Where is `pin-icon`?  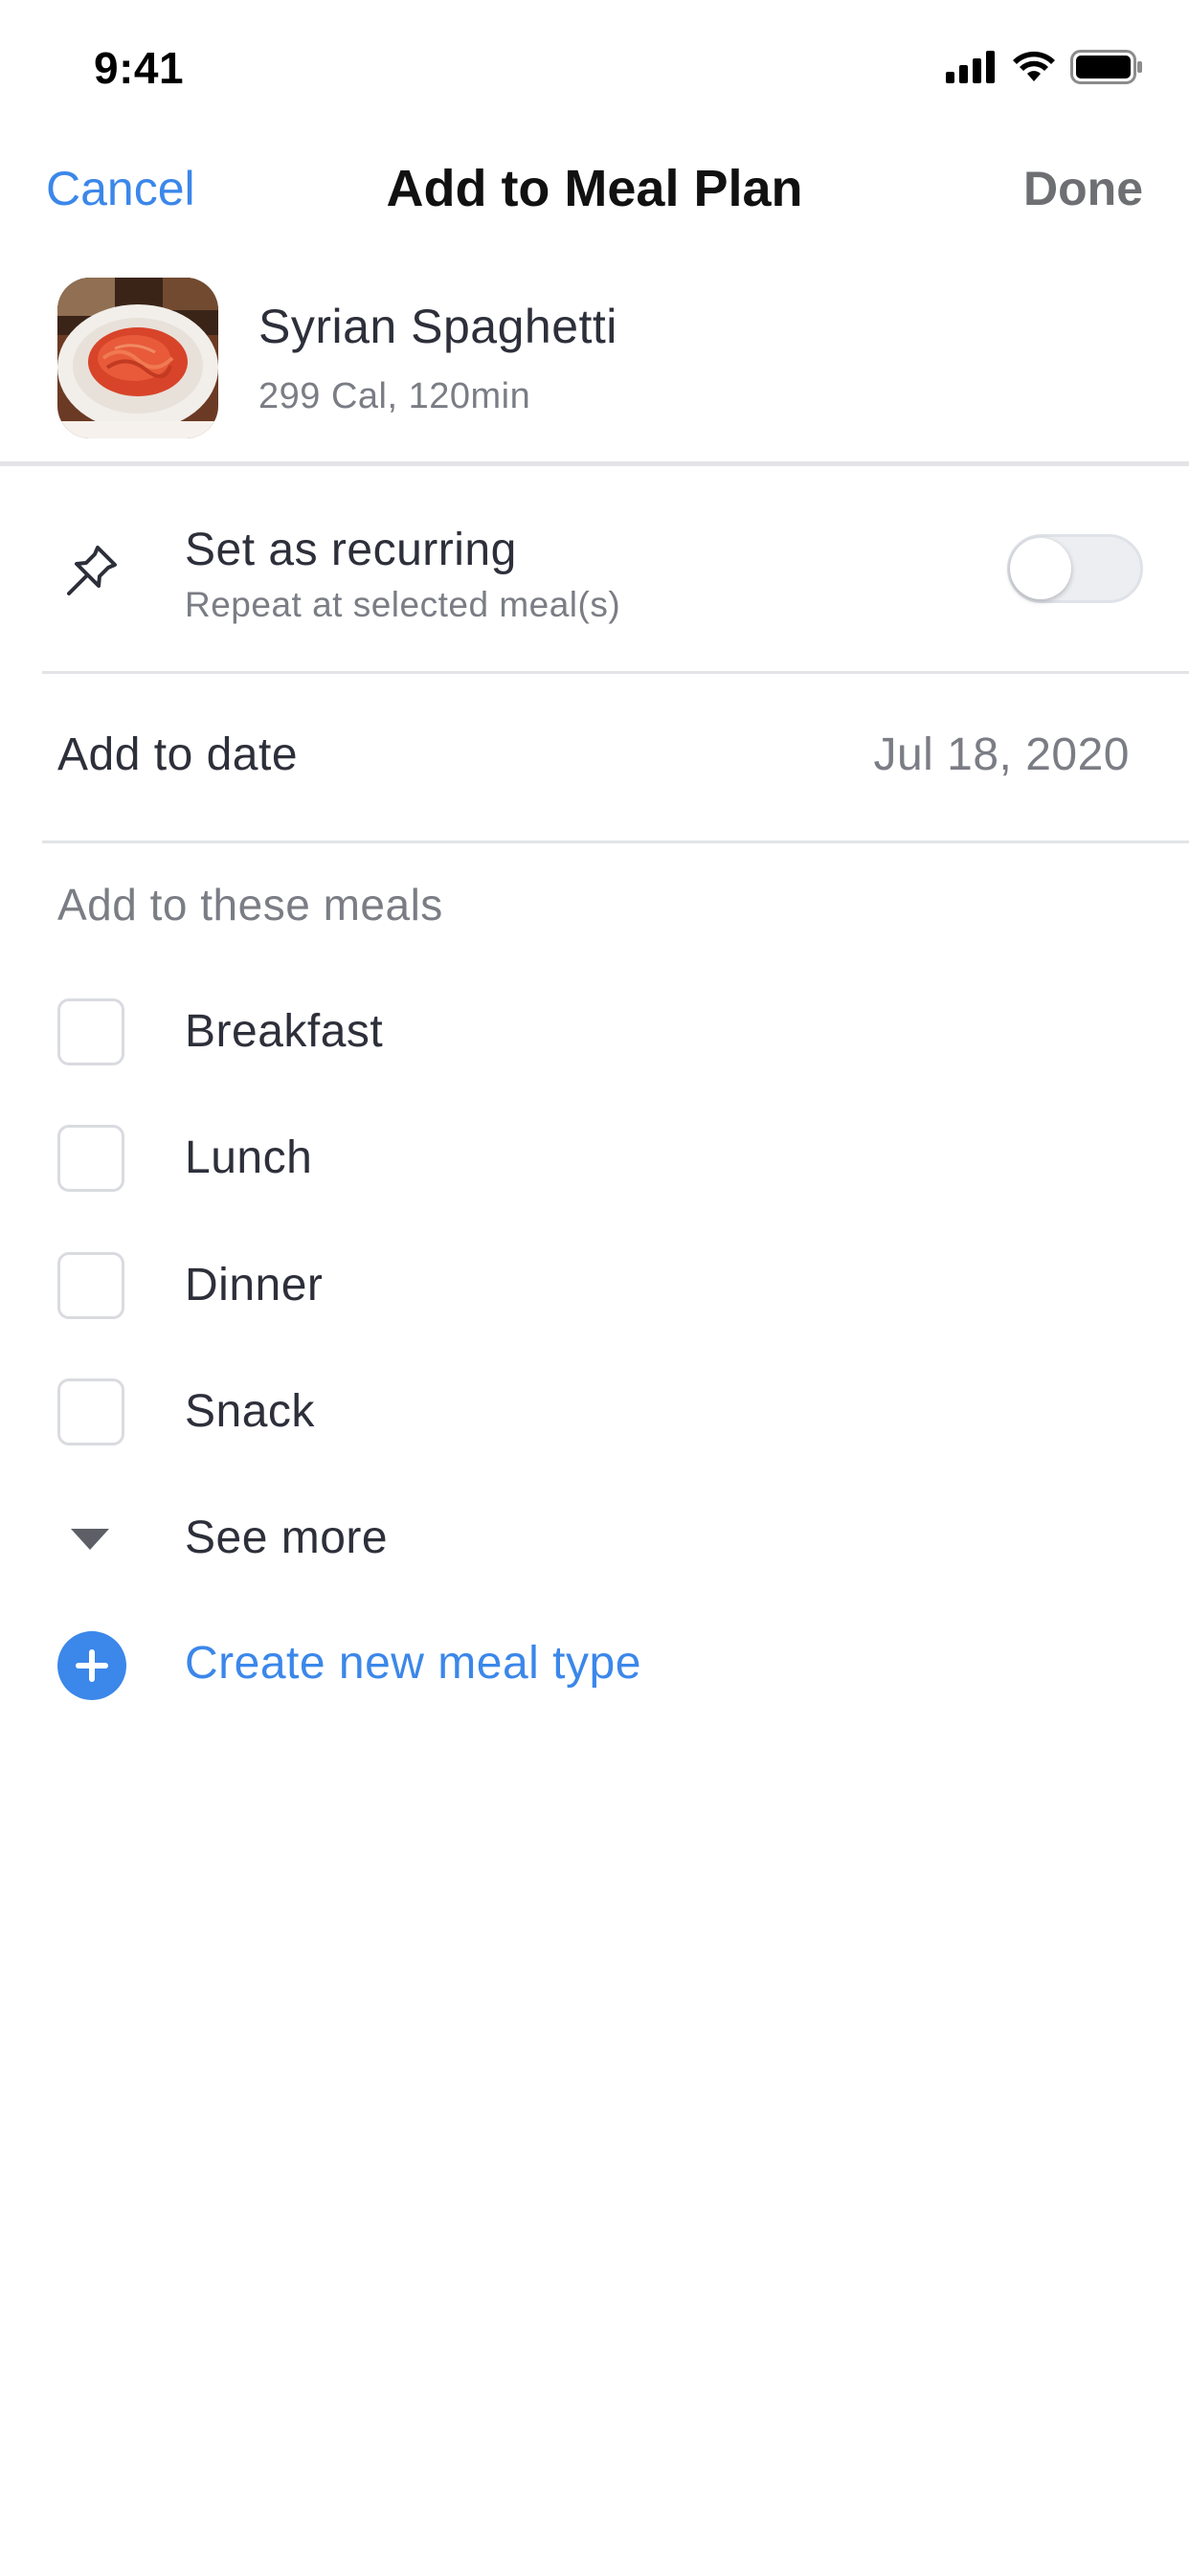
pin-icon is located at coordinates (92, 570).